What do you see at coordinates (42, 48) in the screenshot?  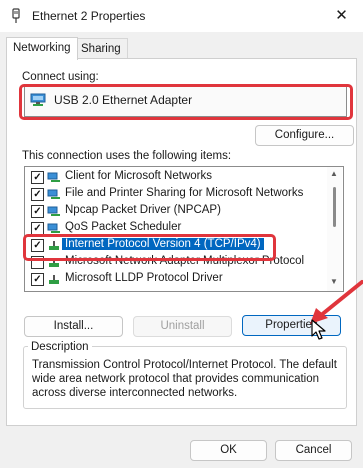 I see `tab-networking: Networking` at bounding box center [42, 48].